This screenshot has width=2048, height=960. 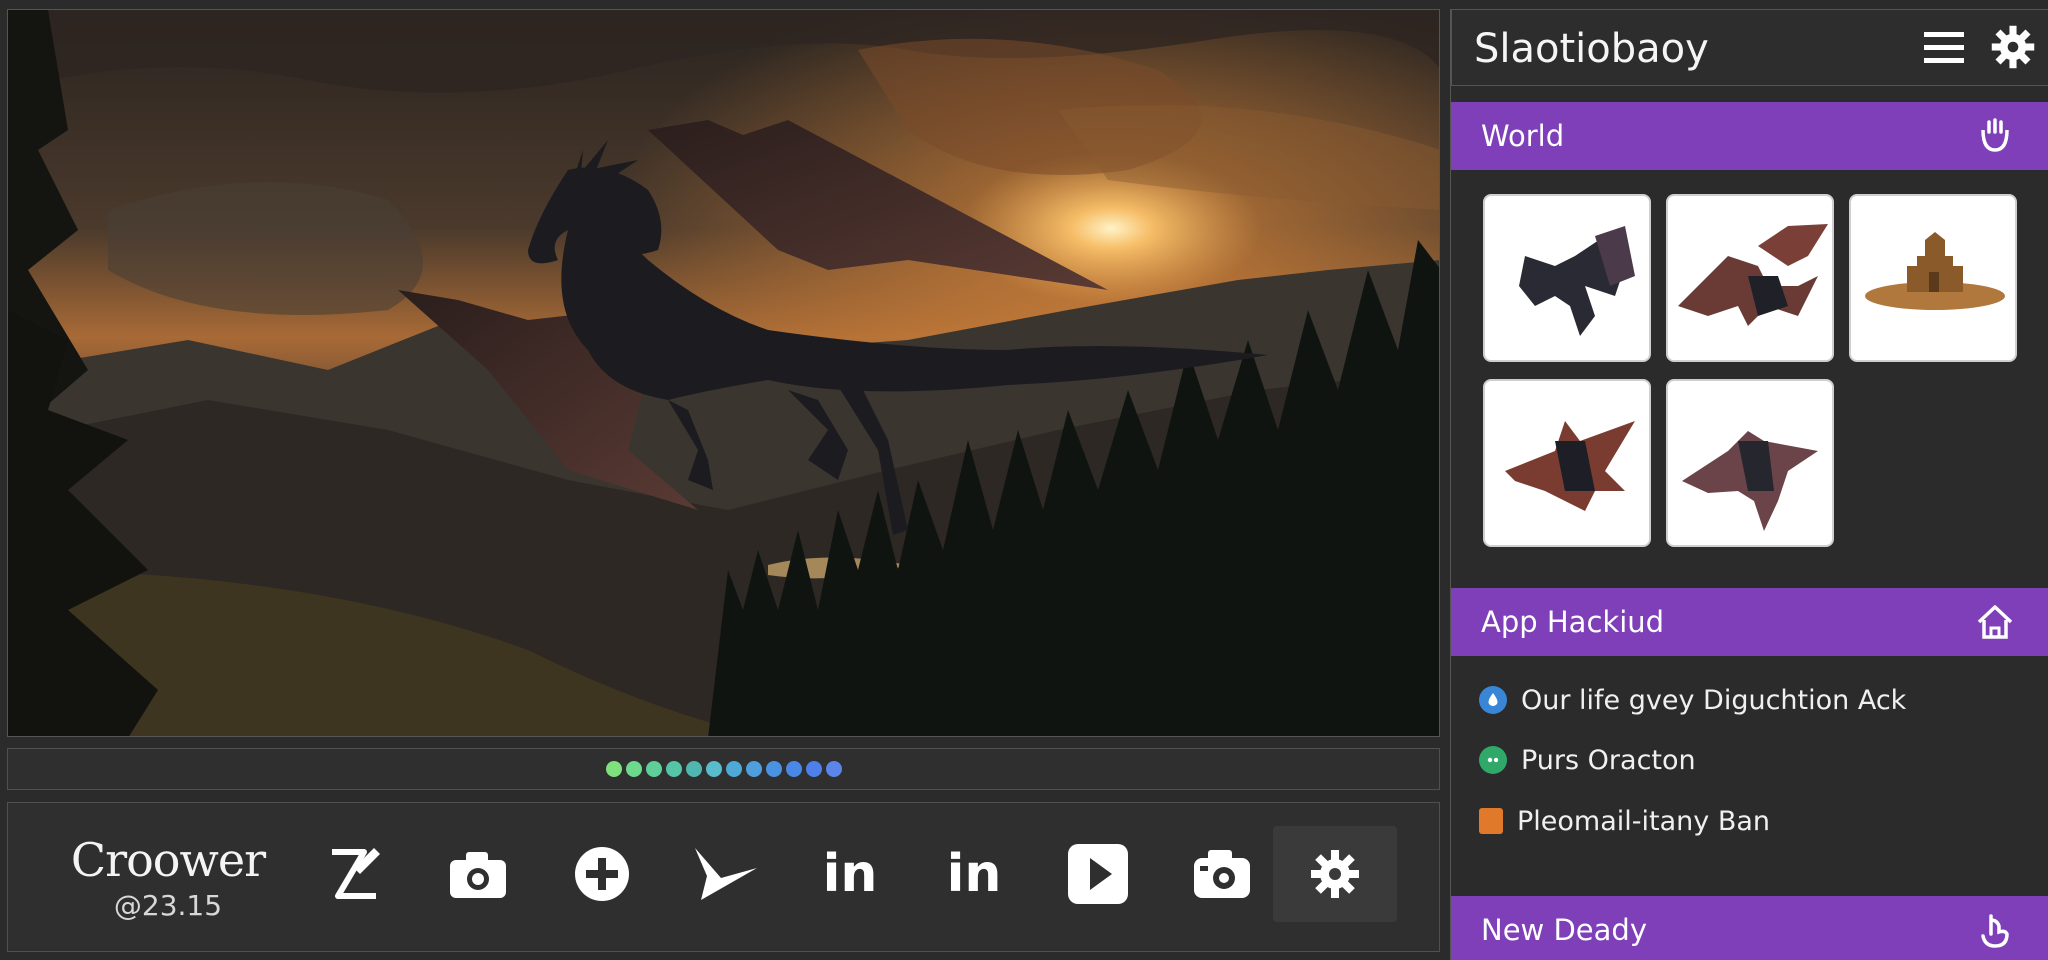 I want to click on activity-item: Purs Oracton, so click(x=1587, y=760).